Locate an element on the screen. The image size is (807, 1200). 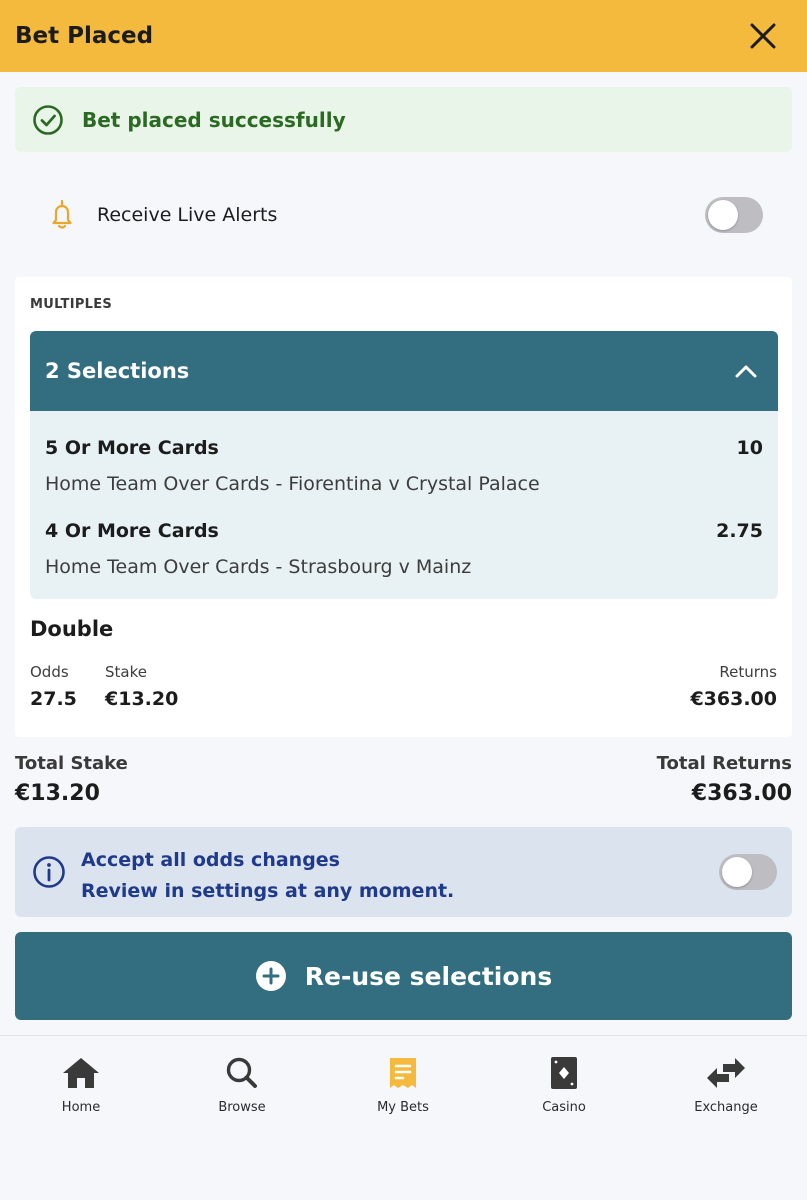
odds-changes-subtitle: Review in settings at any moment. is located at coordinates (268, 891).